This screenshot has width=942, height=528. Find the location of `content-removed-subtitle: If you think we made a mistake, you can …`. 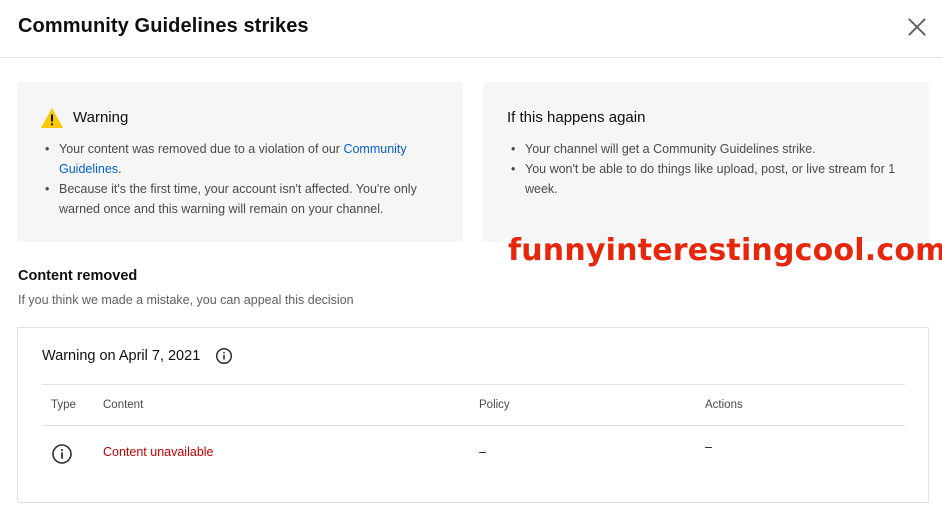

content-removed-subtitle: If you think we made a mistake, you can … is located at coordinates (186, 300).